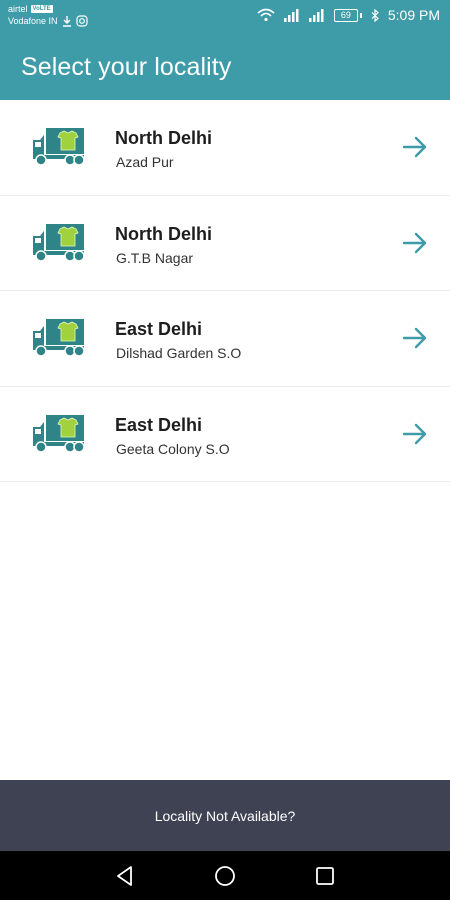 The image size is (450, 900). I want to click on locality-item: North Delhi G.T.B Nagar, so click(225, 243).